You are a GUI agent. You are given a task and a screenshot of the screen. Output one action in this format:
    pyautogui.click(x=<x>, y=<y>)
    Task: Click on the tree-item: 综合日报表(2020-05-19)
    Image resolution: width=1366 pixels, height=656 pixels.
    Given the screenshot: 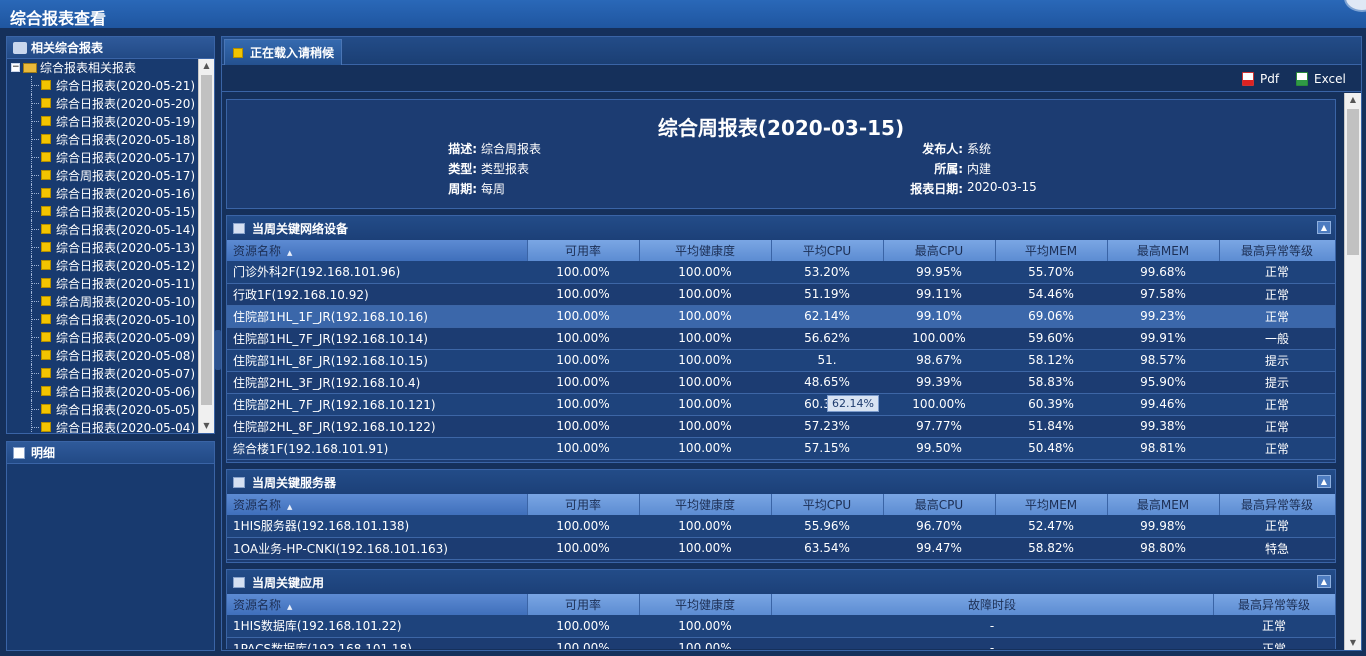 What is the action you would take?
    pyautogui.click(x=102, y=121)
    